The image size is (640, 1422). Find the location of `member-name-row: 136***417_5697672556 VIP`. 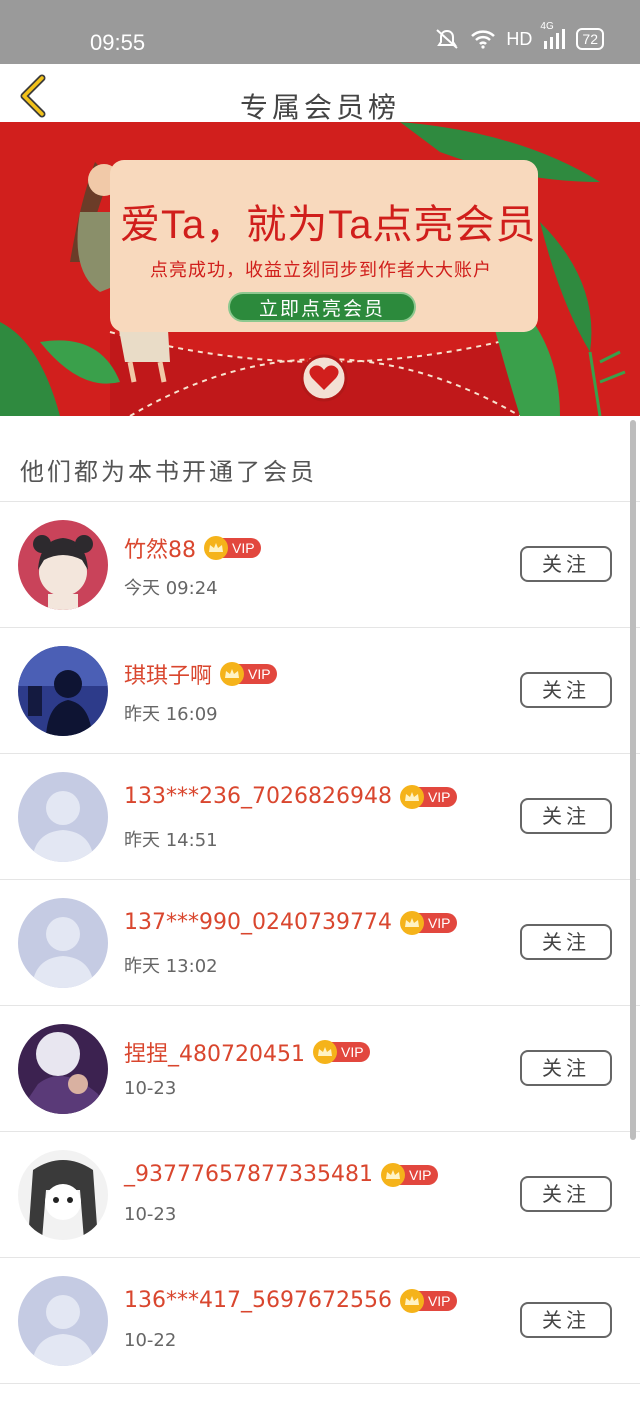

member-name-row: 136***417_5697672556 VIP is located at coordinates (290, 1300).